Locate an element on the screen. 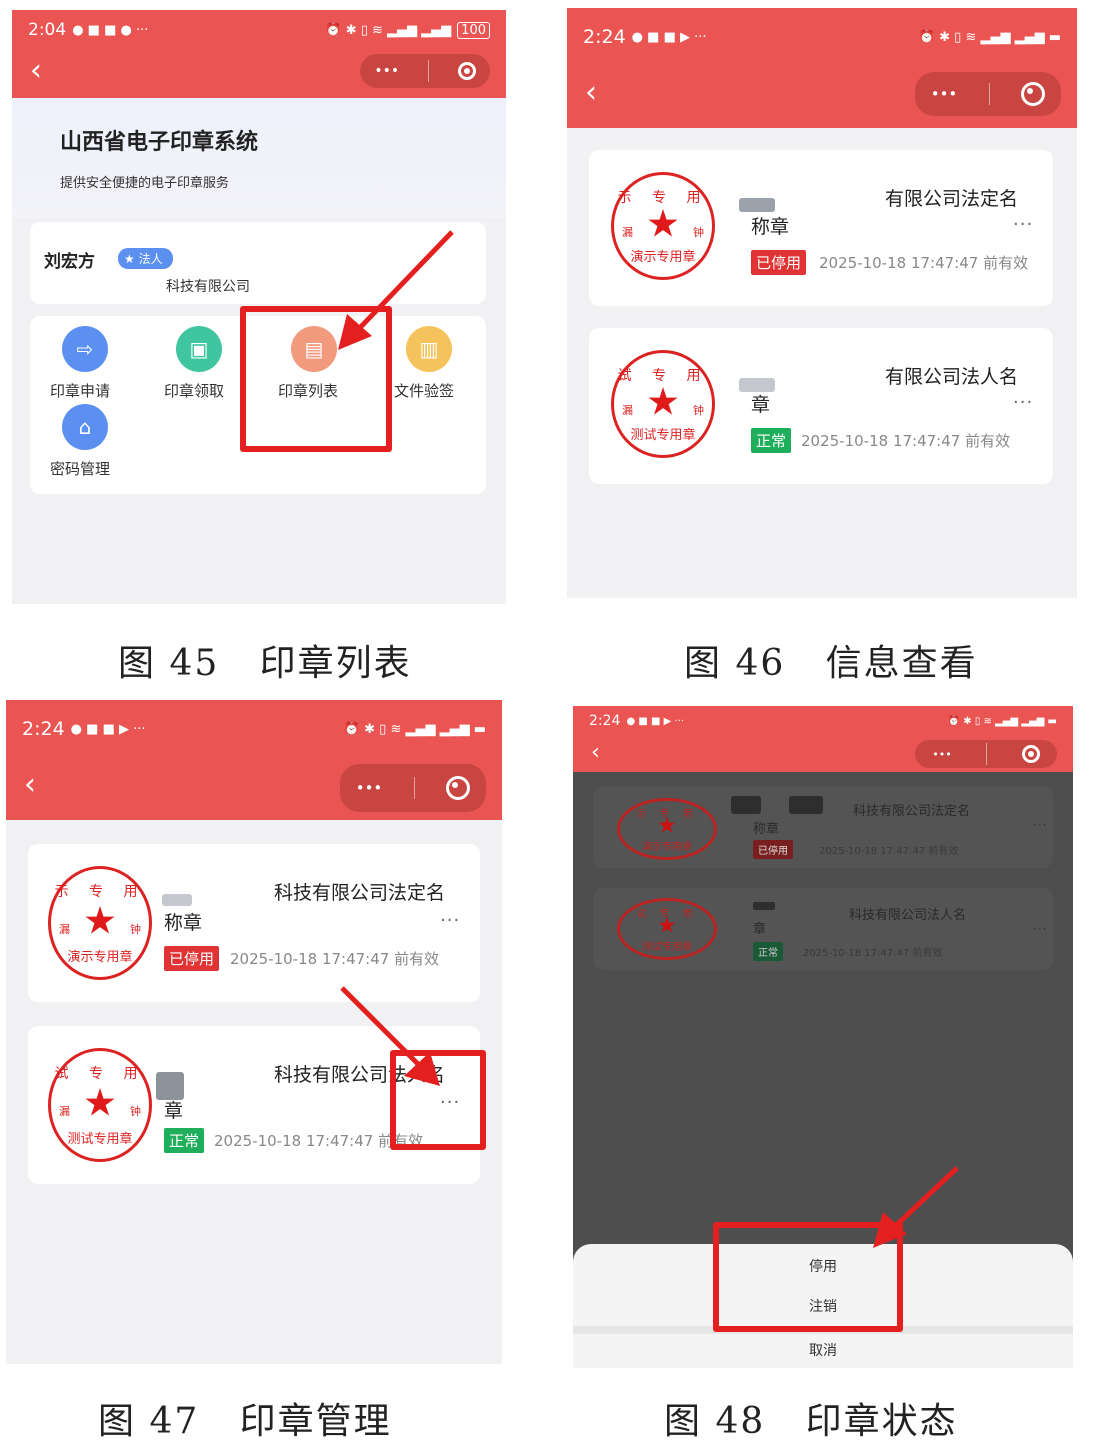 This screenshot has height=1444, width=1098. caption-fig47: 图 47 印章管理 is located at coordinates (245, 1421).